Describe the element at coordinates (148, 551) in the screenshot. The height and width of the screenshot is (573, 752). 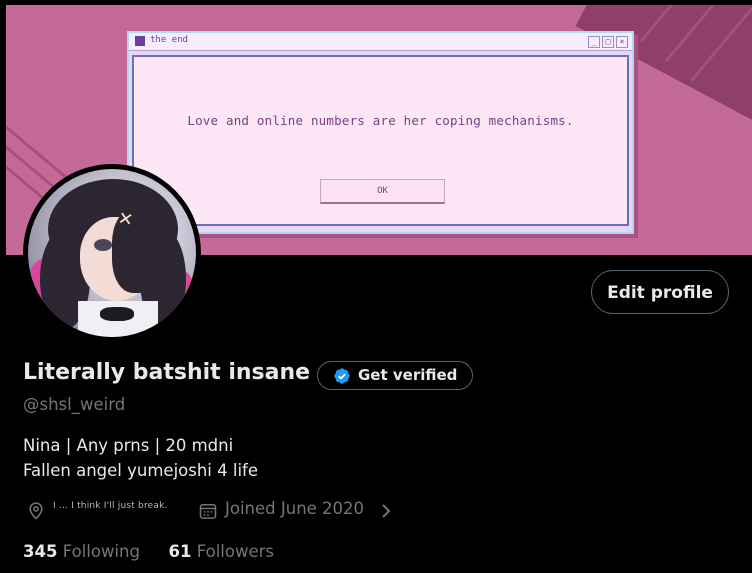
I see `follow-stats: 345 Following 61 Followers` at that location.